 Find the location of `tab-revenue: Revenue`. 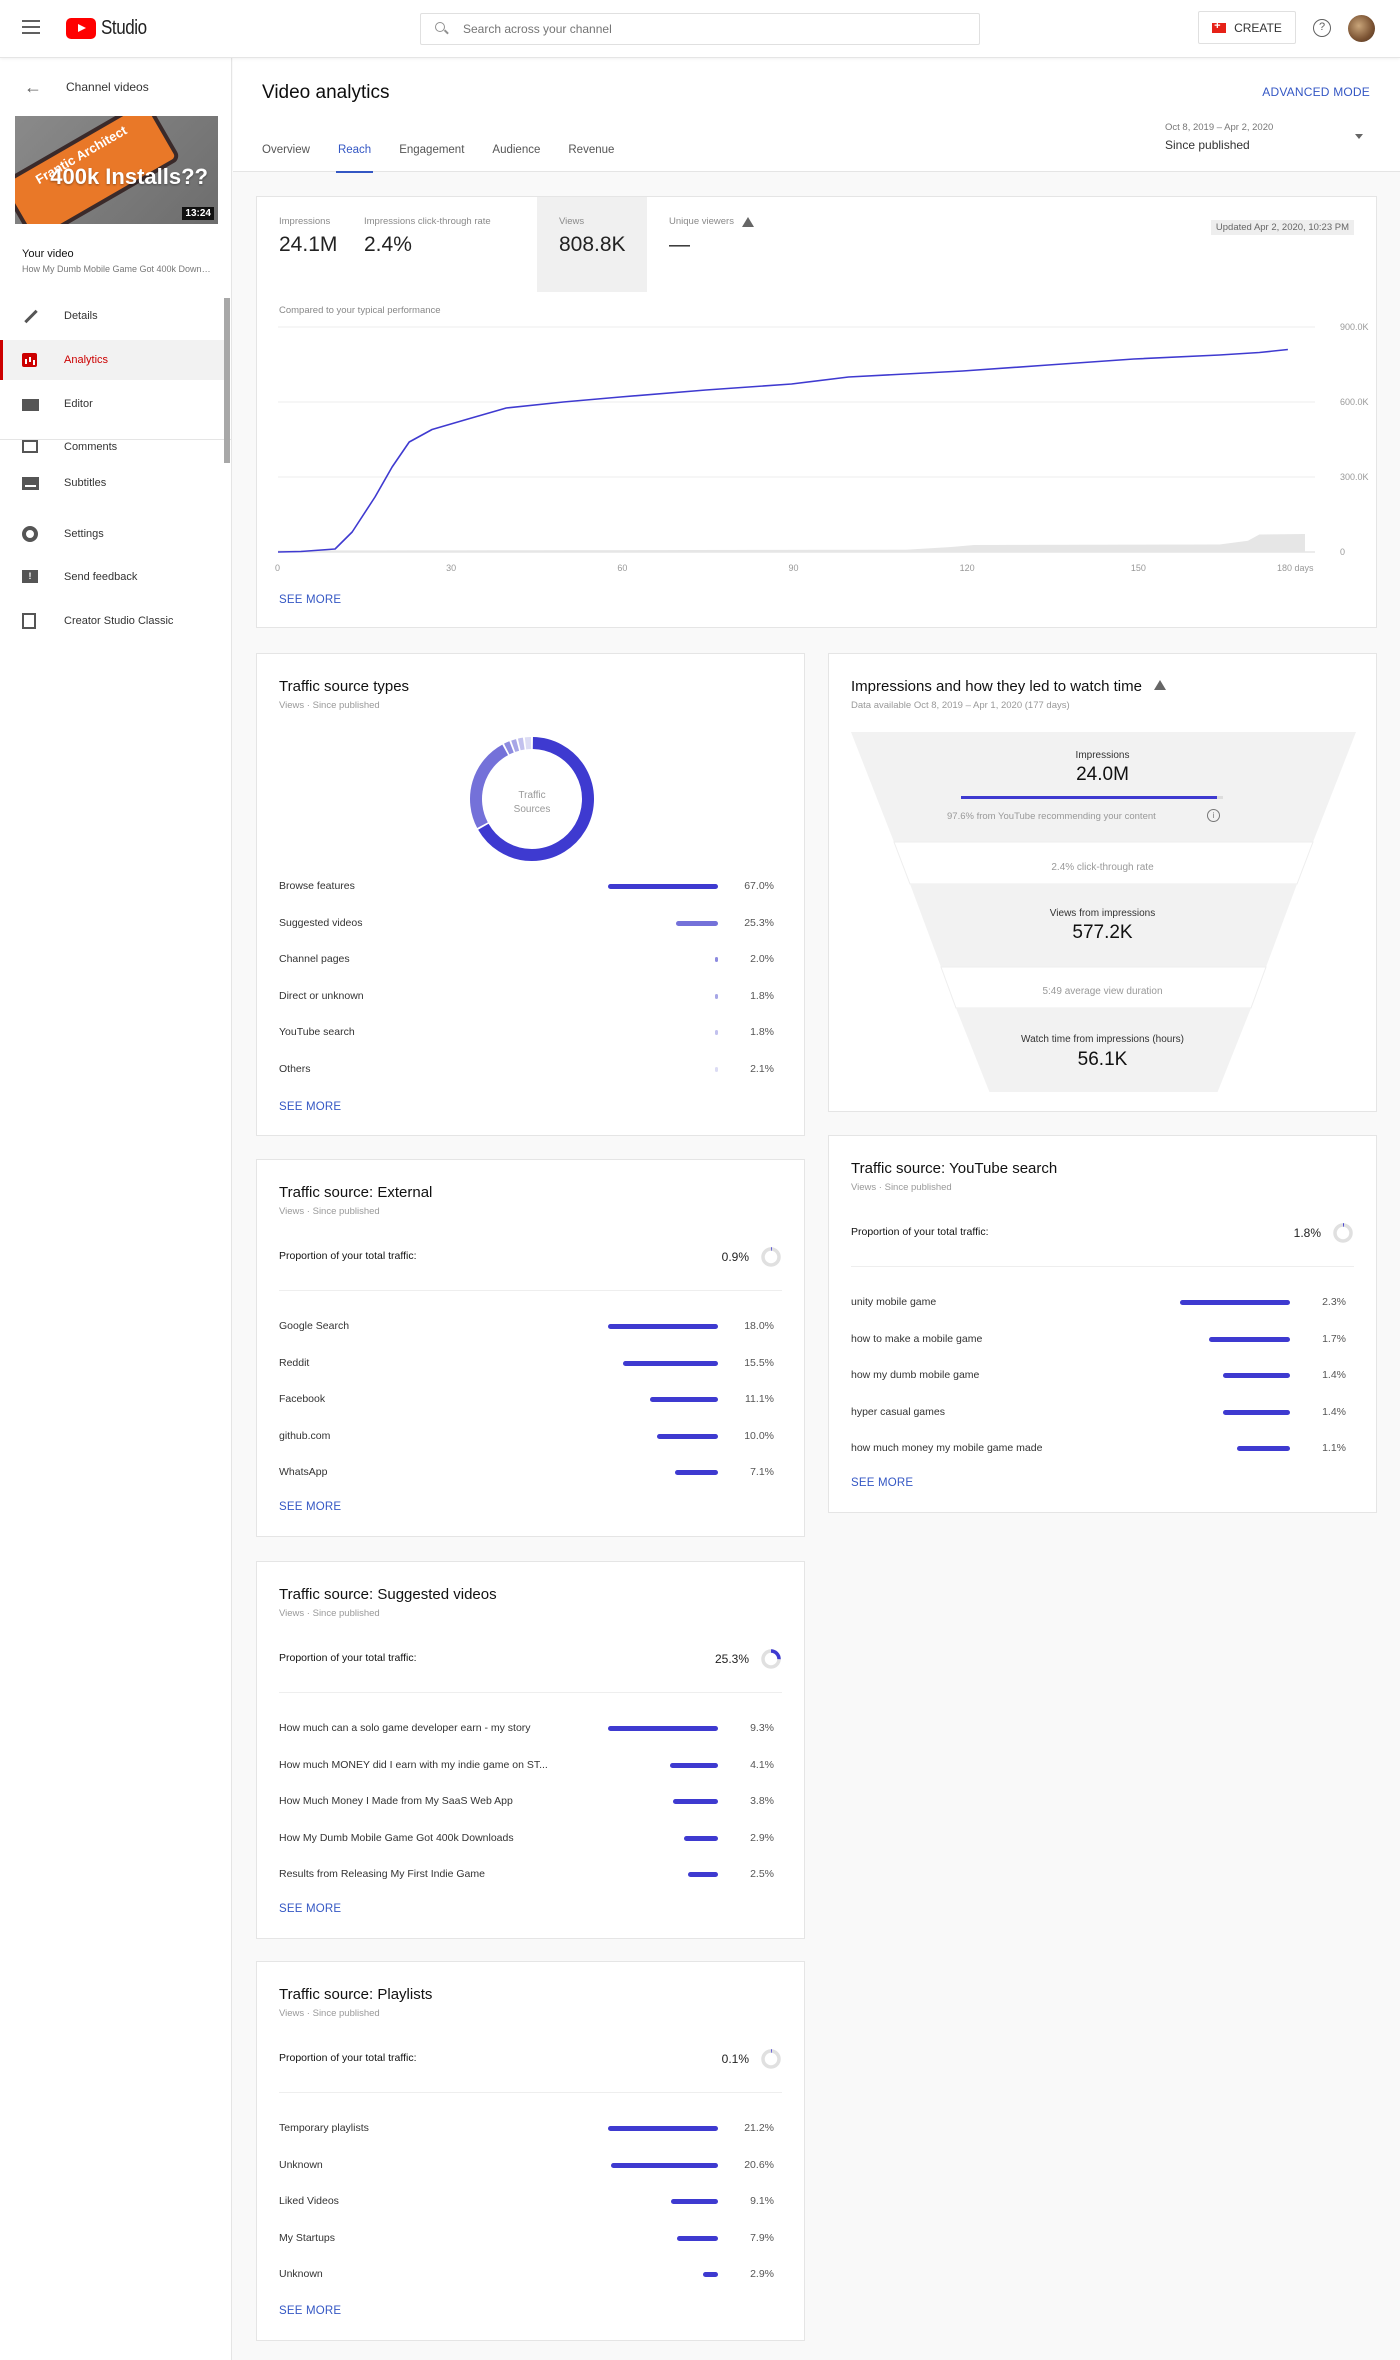

tab-revenue: Revenue is located at coordinates (591, 157).